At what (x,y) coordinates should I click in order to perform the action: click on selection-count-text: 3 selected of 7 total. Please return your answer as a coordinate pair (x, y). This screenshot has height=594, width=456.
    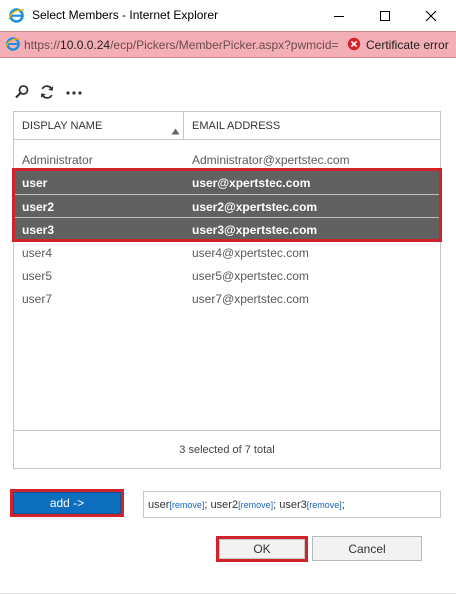
    Looking at the image, I should click on (227, 450).